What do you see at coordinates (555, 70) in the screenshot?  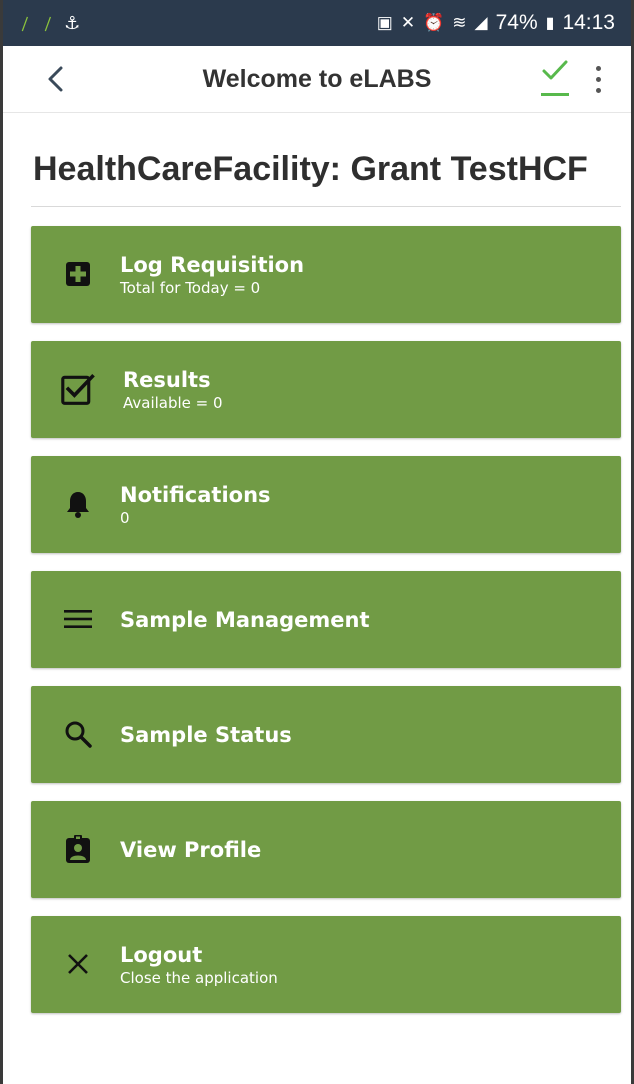 I see `check-icon` at bounding box center [555, 70].